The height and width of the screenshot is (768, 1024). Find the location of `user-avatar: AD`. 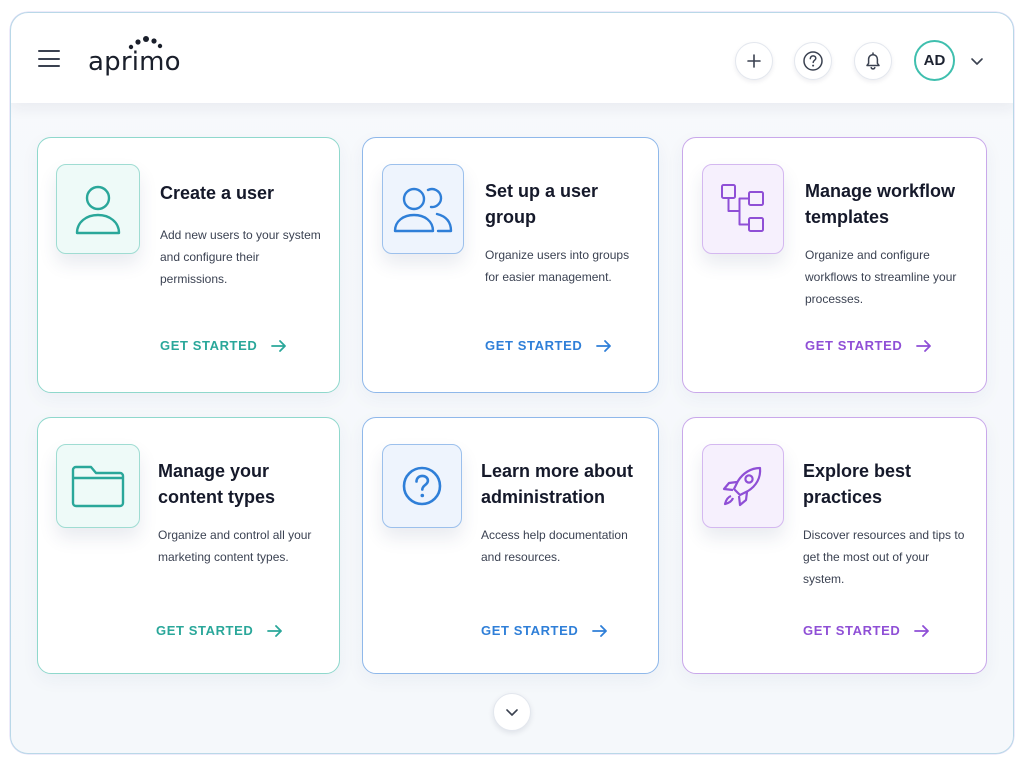

user-avatar: AD is located at coordinates (934, 60).